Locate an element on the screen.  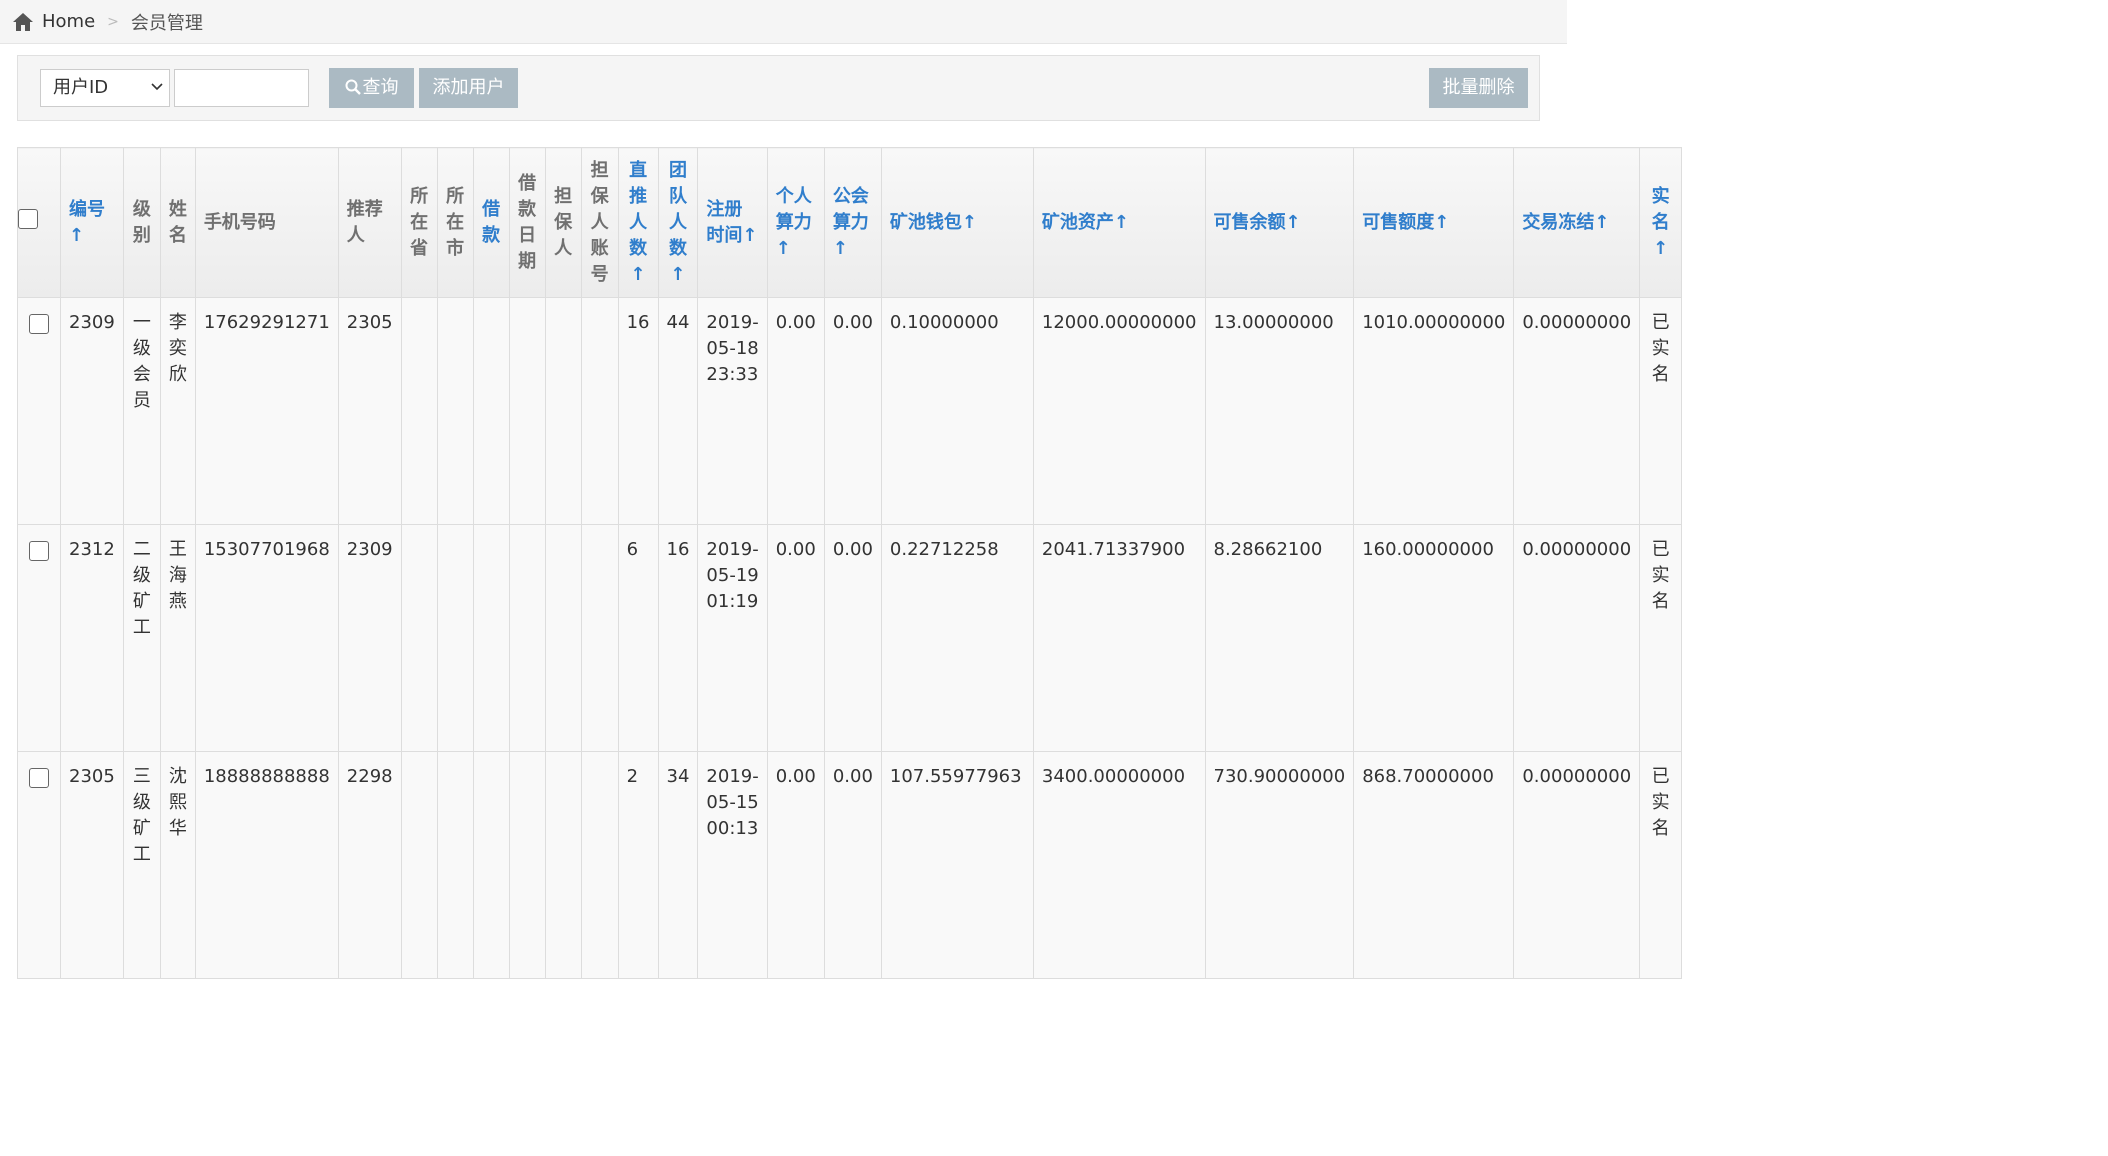
col-header-id: 编号↑ is located at coordinates (92, 222).